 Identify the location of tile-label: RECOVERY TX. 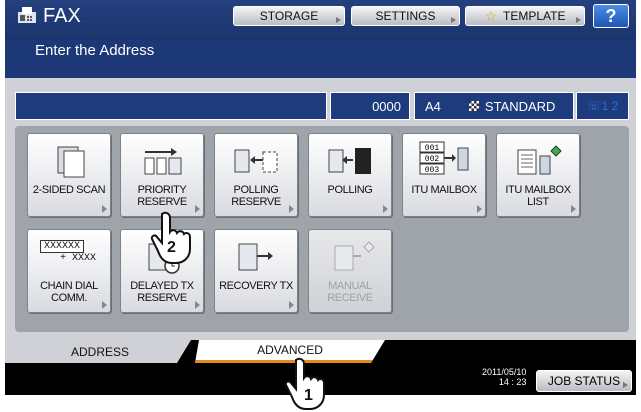
(256, 286).